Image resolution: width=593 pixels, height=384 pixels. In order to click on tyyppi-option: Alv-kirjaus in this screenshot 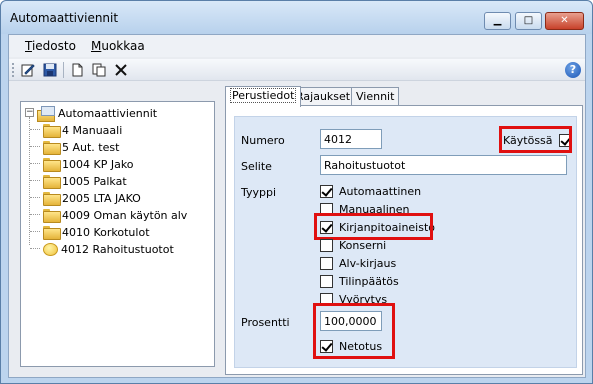, I will do `click(358, 263)`.